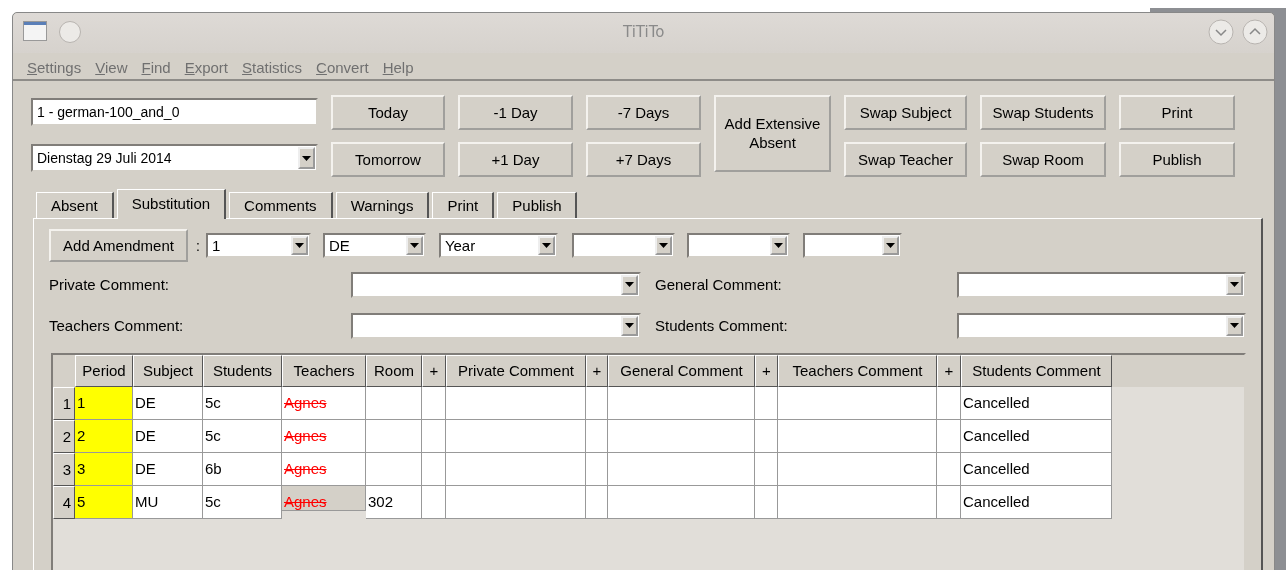  Describe the element at coordinates (242, 469) in the screenshot. I see `table-cell: 6b` at that location.